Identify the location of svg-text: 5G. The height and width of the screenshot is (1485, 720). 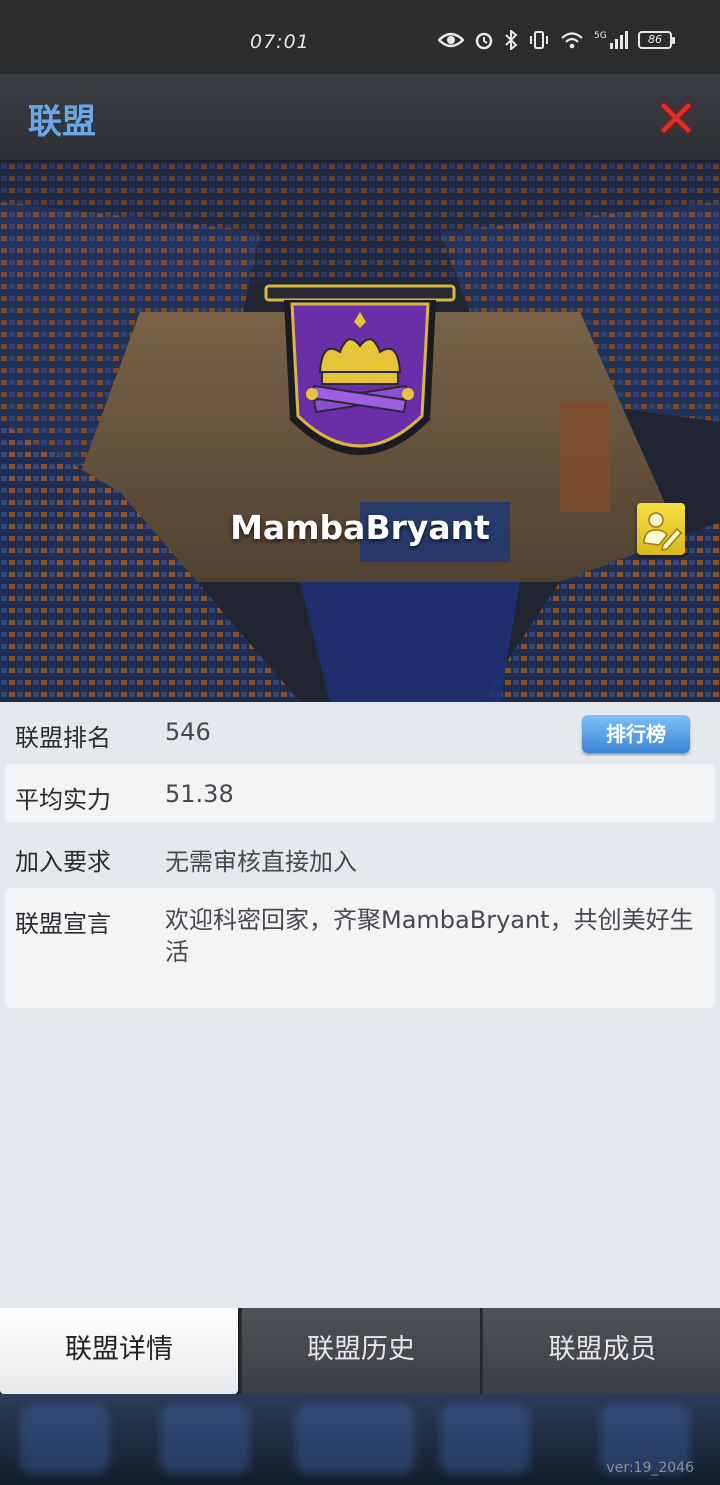
(600, 36).